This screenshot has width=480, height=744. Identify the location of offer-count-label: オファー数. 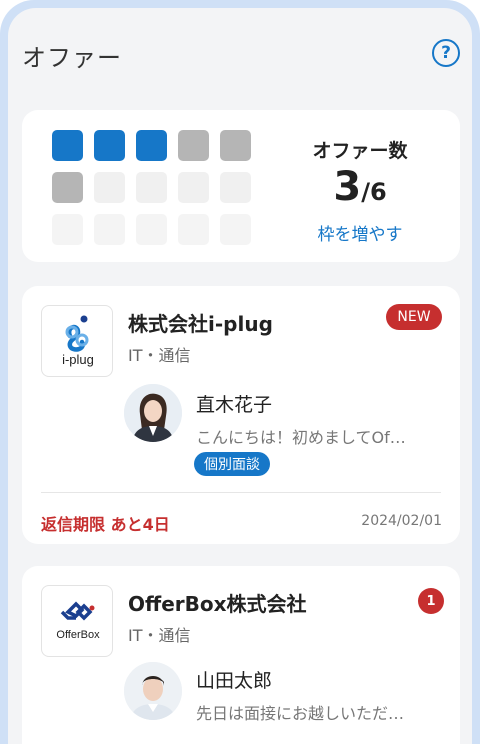
(360, 151).